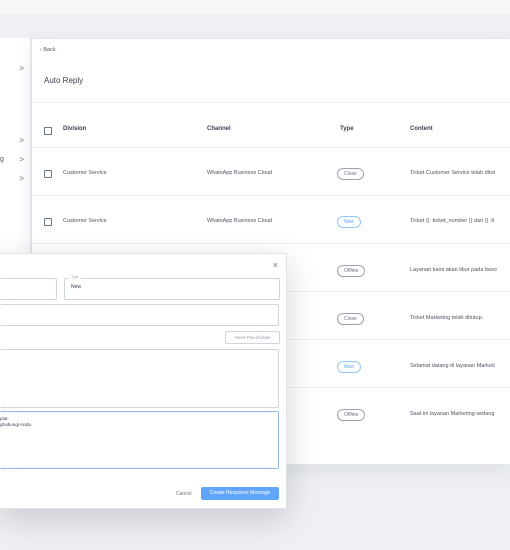 The width and height of the screenshot is (510, 550). What do you see at coordinates (219, 129) in the screenshot?
I see `column-header-channel: Channel` at bounding box center [219, 129].